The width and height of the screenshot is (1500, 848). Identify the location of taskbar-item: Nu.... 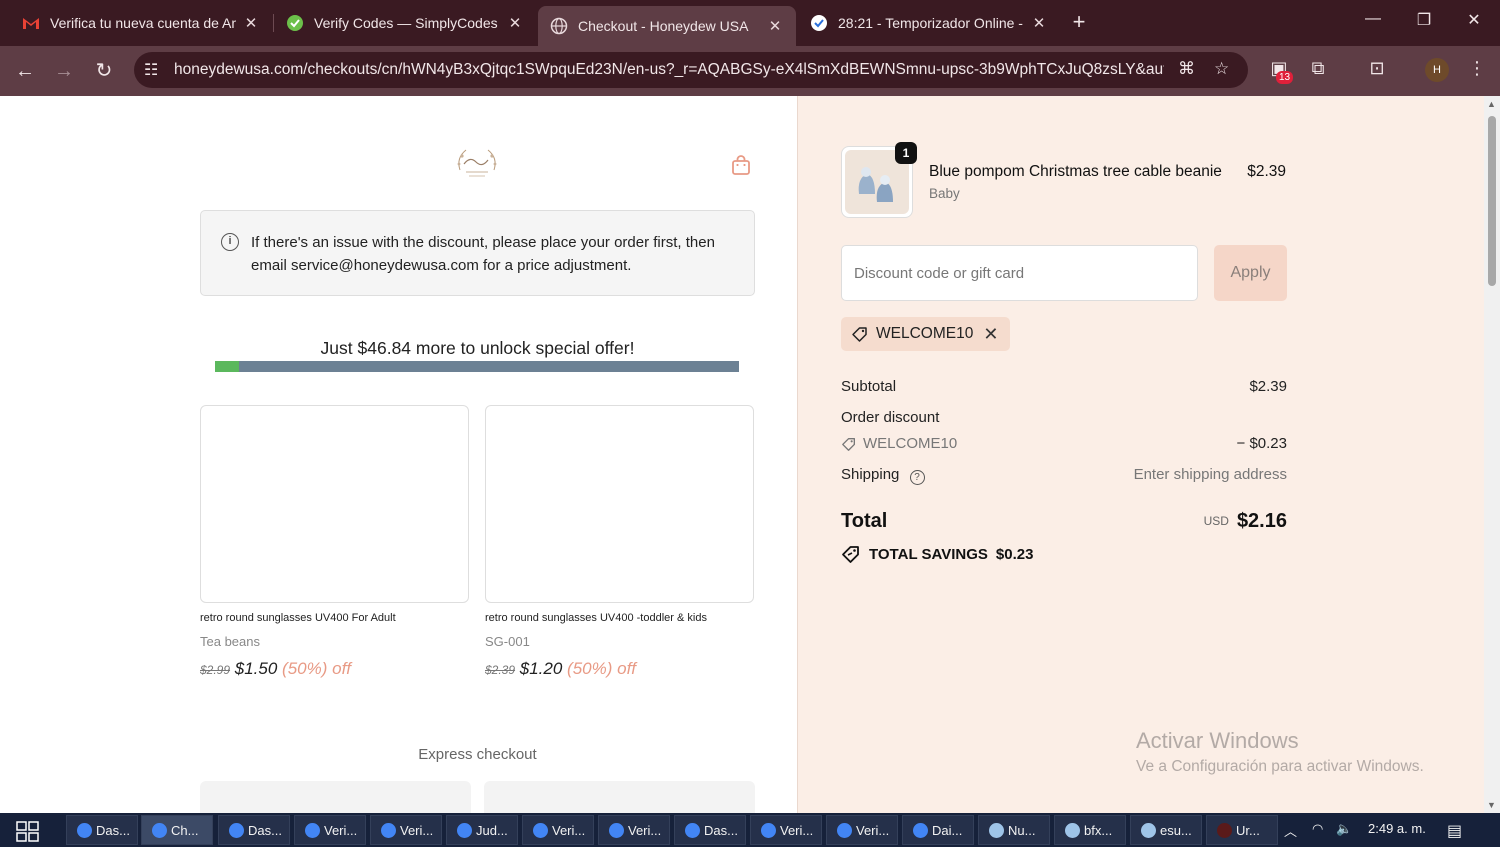
(1014, 830).